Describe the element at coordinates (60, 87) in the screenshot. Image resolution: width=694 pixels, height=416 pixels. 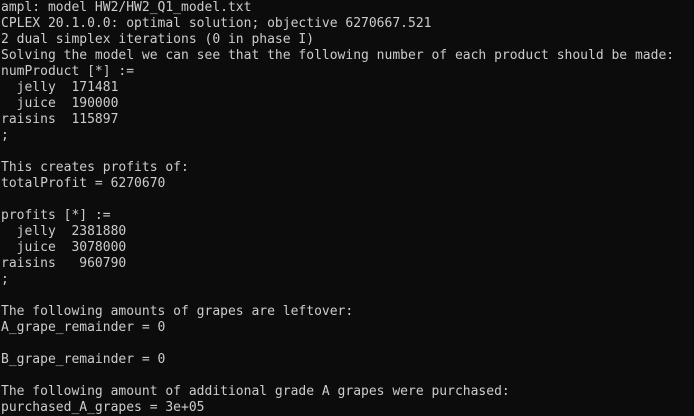
I see `terminal-line: jelly 171481` at that location.